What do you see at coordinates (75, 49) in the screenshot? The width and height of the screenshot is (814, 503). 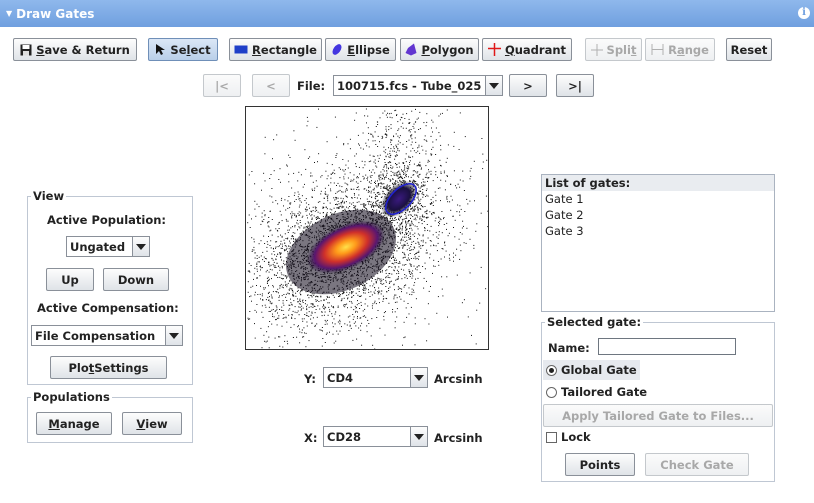 I see `save-return-button: Save & Return` at bounding box center [75, 49].